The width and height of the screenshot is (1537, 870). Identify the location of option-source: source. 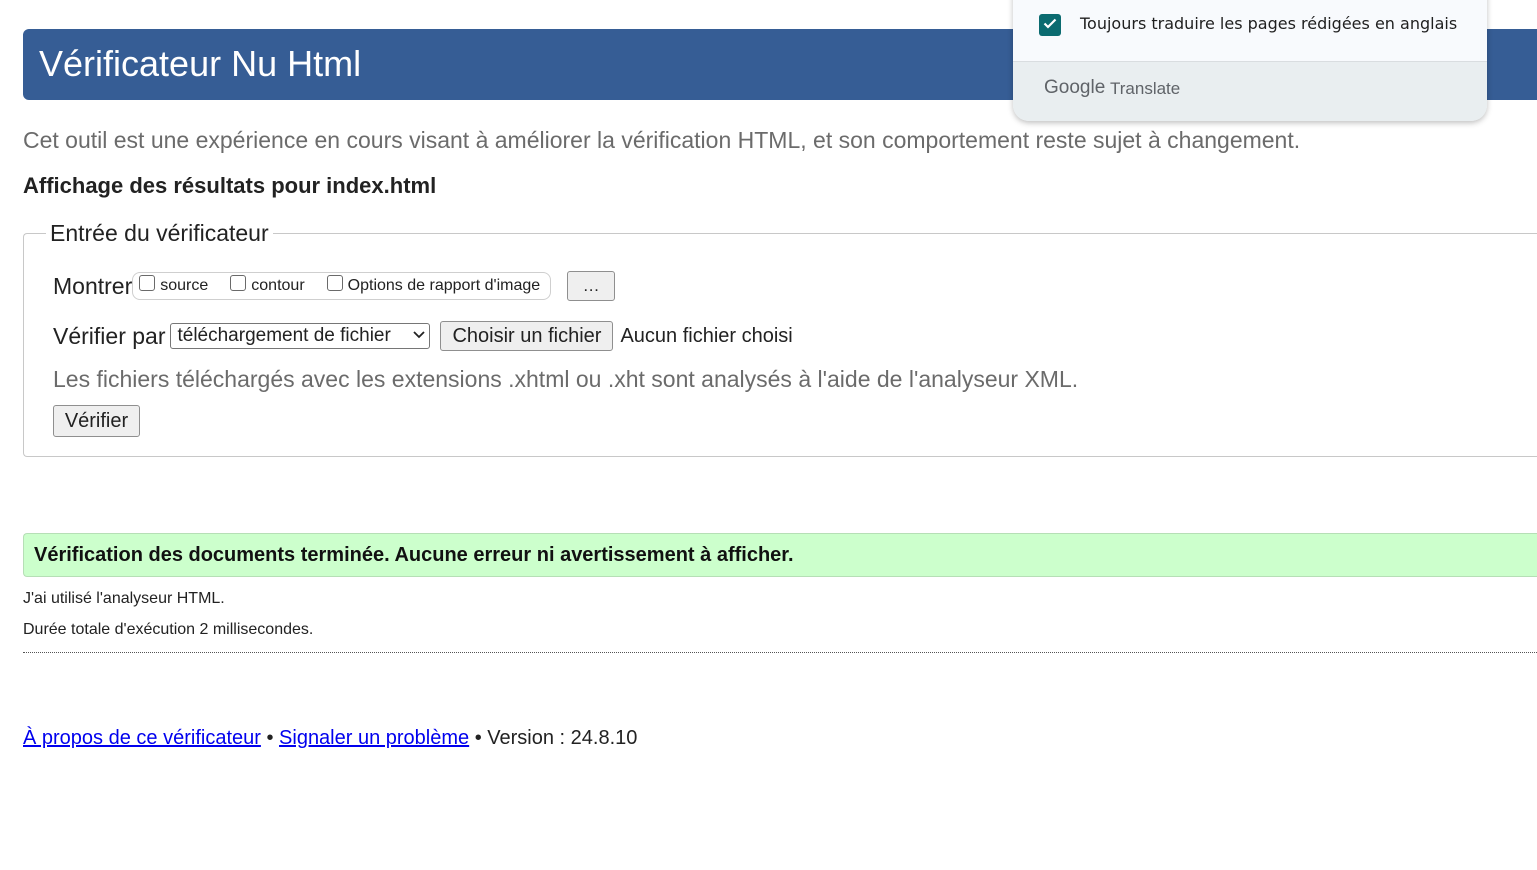
(174, 285).